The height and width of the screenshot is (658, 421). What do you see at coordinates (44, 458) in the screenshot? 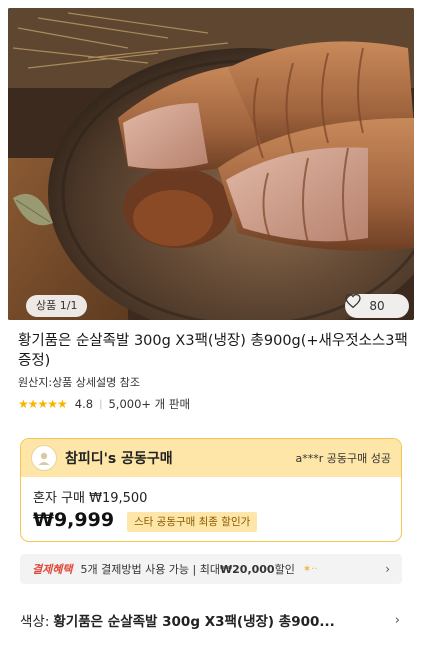
I see `avatar-icon` at bounding box center [44, 458].